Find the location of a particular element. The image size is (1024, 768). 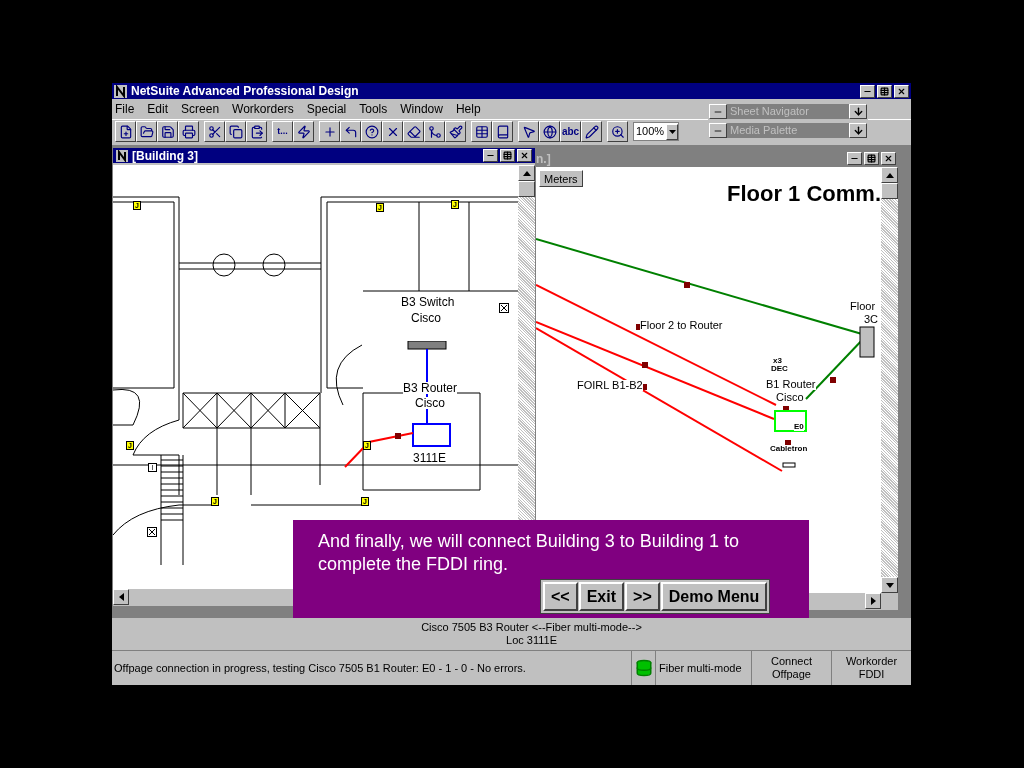

tour-button: Exit is located at coordinates (601, 596).